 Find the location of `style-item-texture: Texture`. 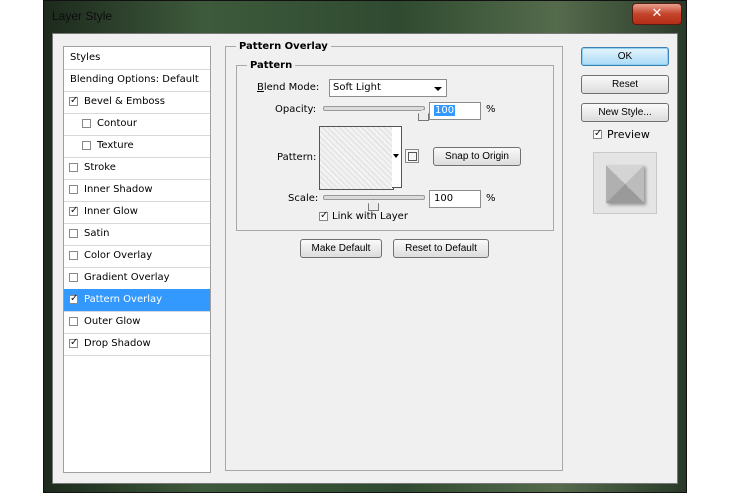

style-item-texture: Texture is located at coordinates (137, 146).